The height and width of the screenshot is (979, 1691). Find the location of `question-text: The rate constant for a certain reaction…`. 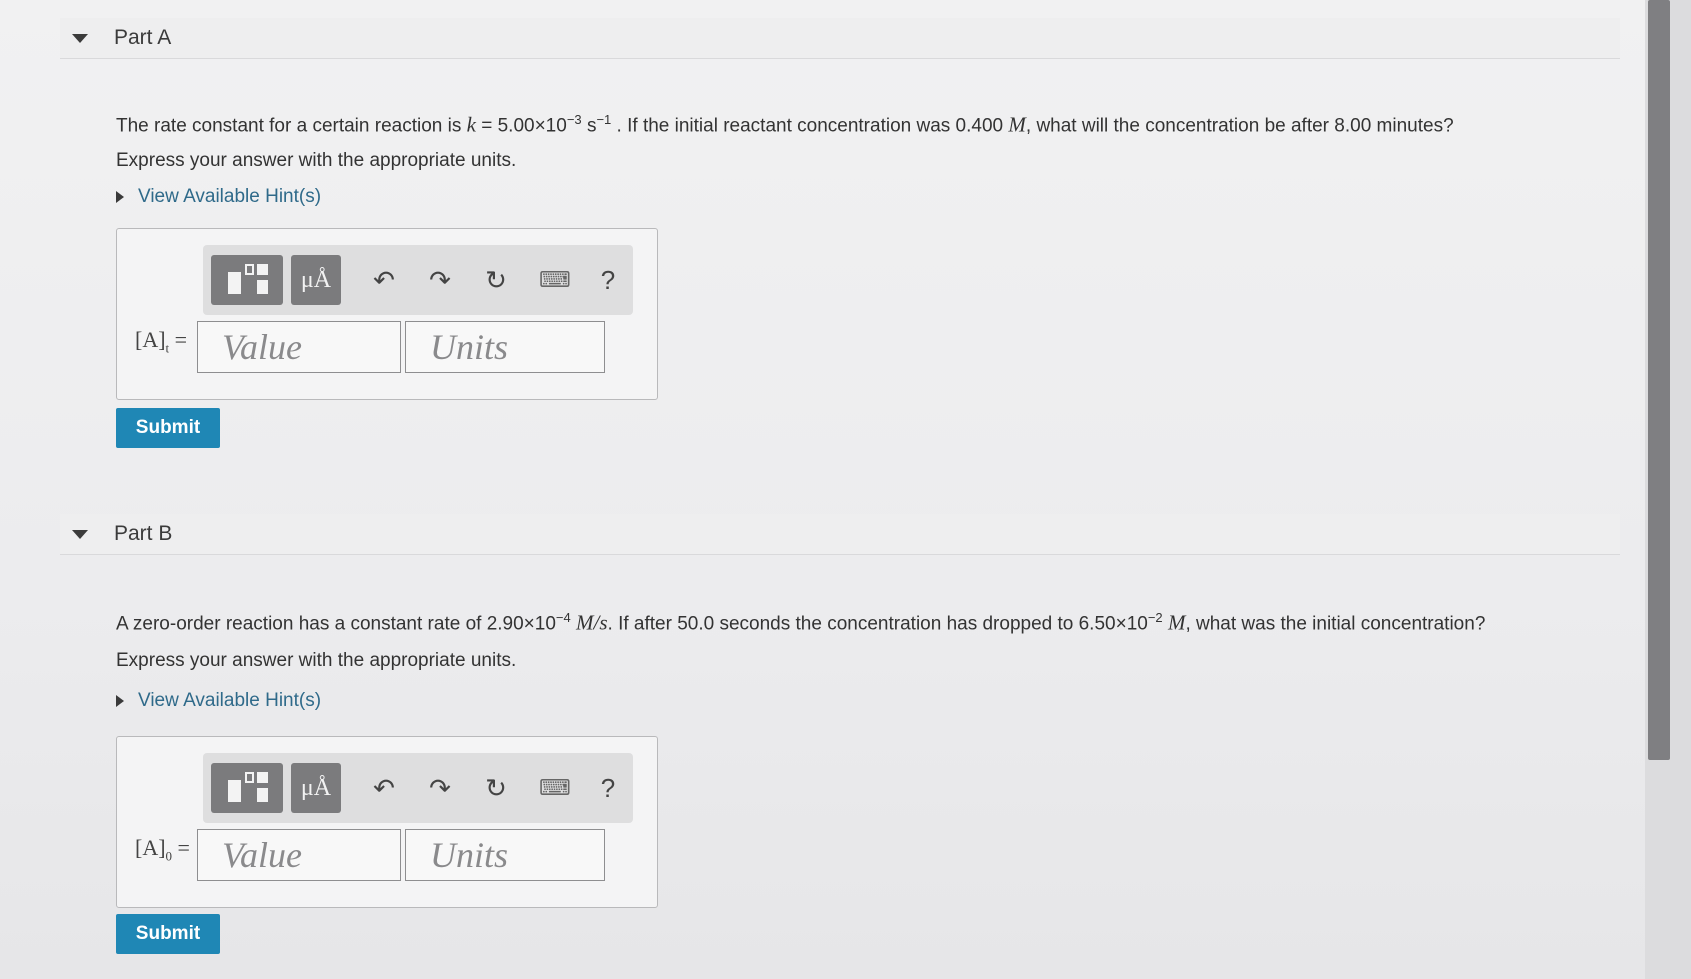

question-text: The rate constant for a certain reaction… is located at coordinates (289, 126).